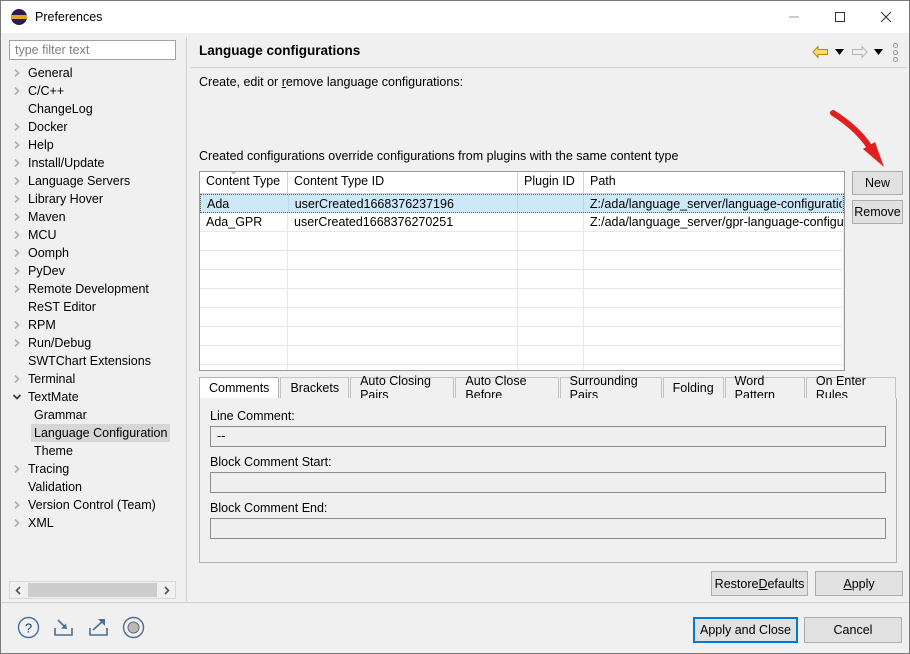 The width and height of the screenshot is (910, 654). Describe the element at coordinates (92, 127) in the screenshot. I see `sidebar-item-docker: Docker` at that location.